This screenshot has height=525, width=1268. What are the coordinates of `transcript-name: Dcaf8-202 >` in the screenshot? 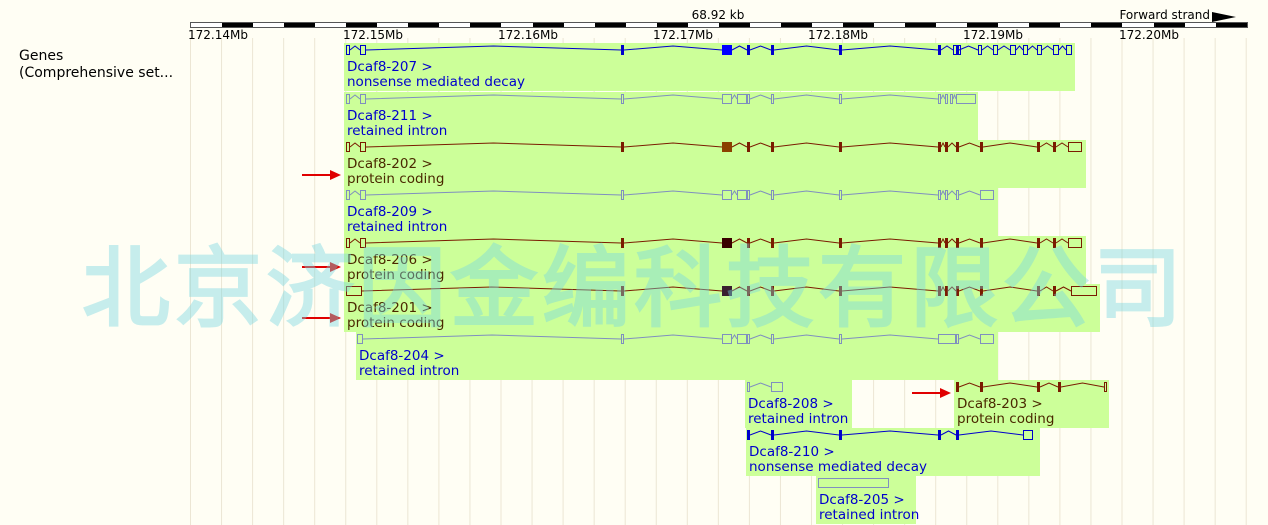 It's located at (390, 164).